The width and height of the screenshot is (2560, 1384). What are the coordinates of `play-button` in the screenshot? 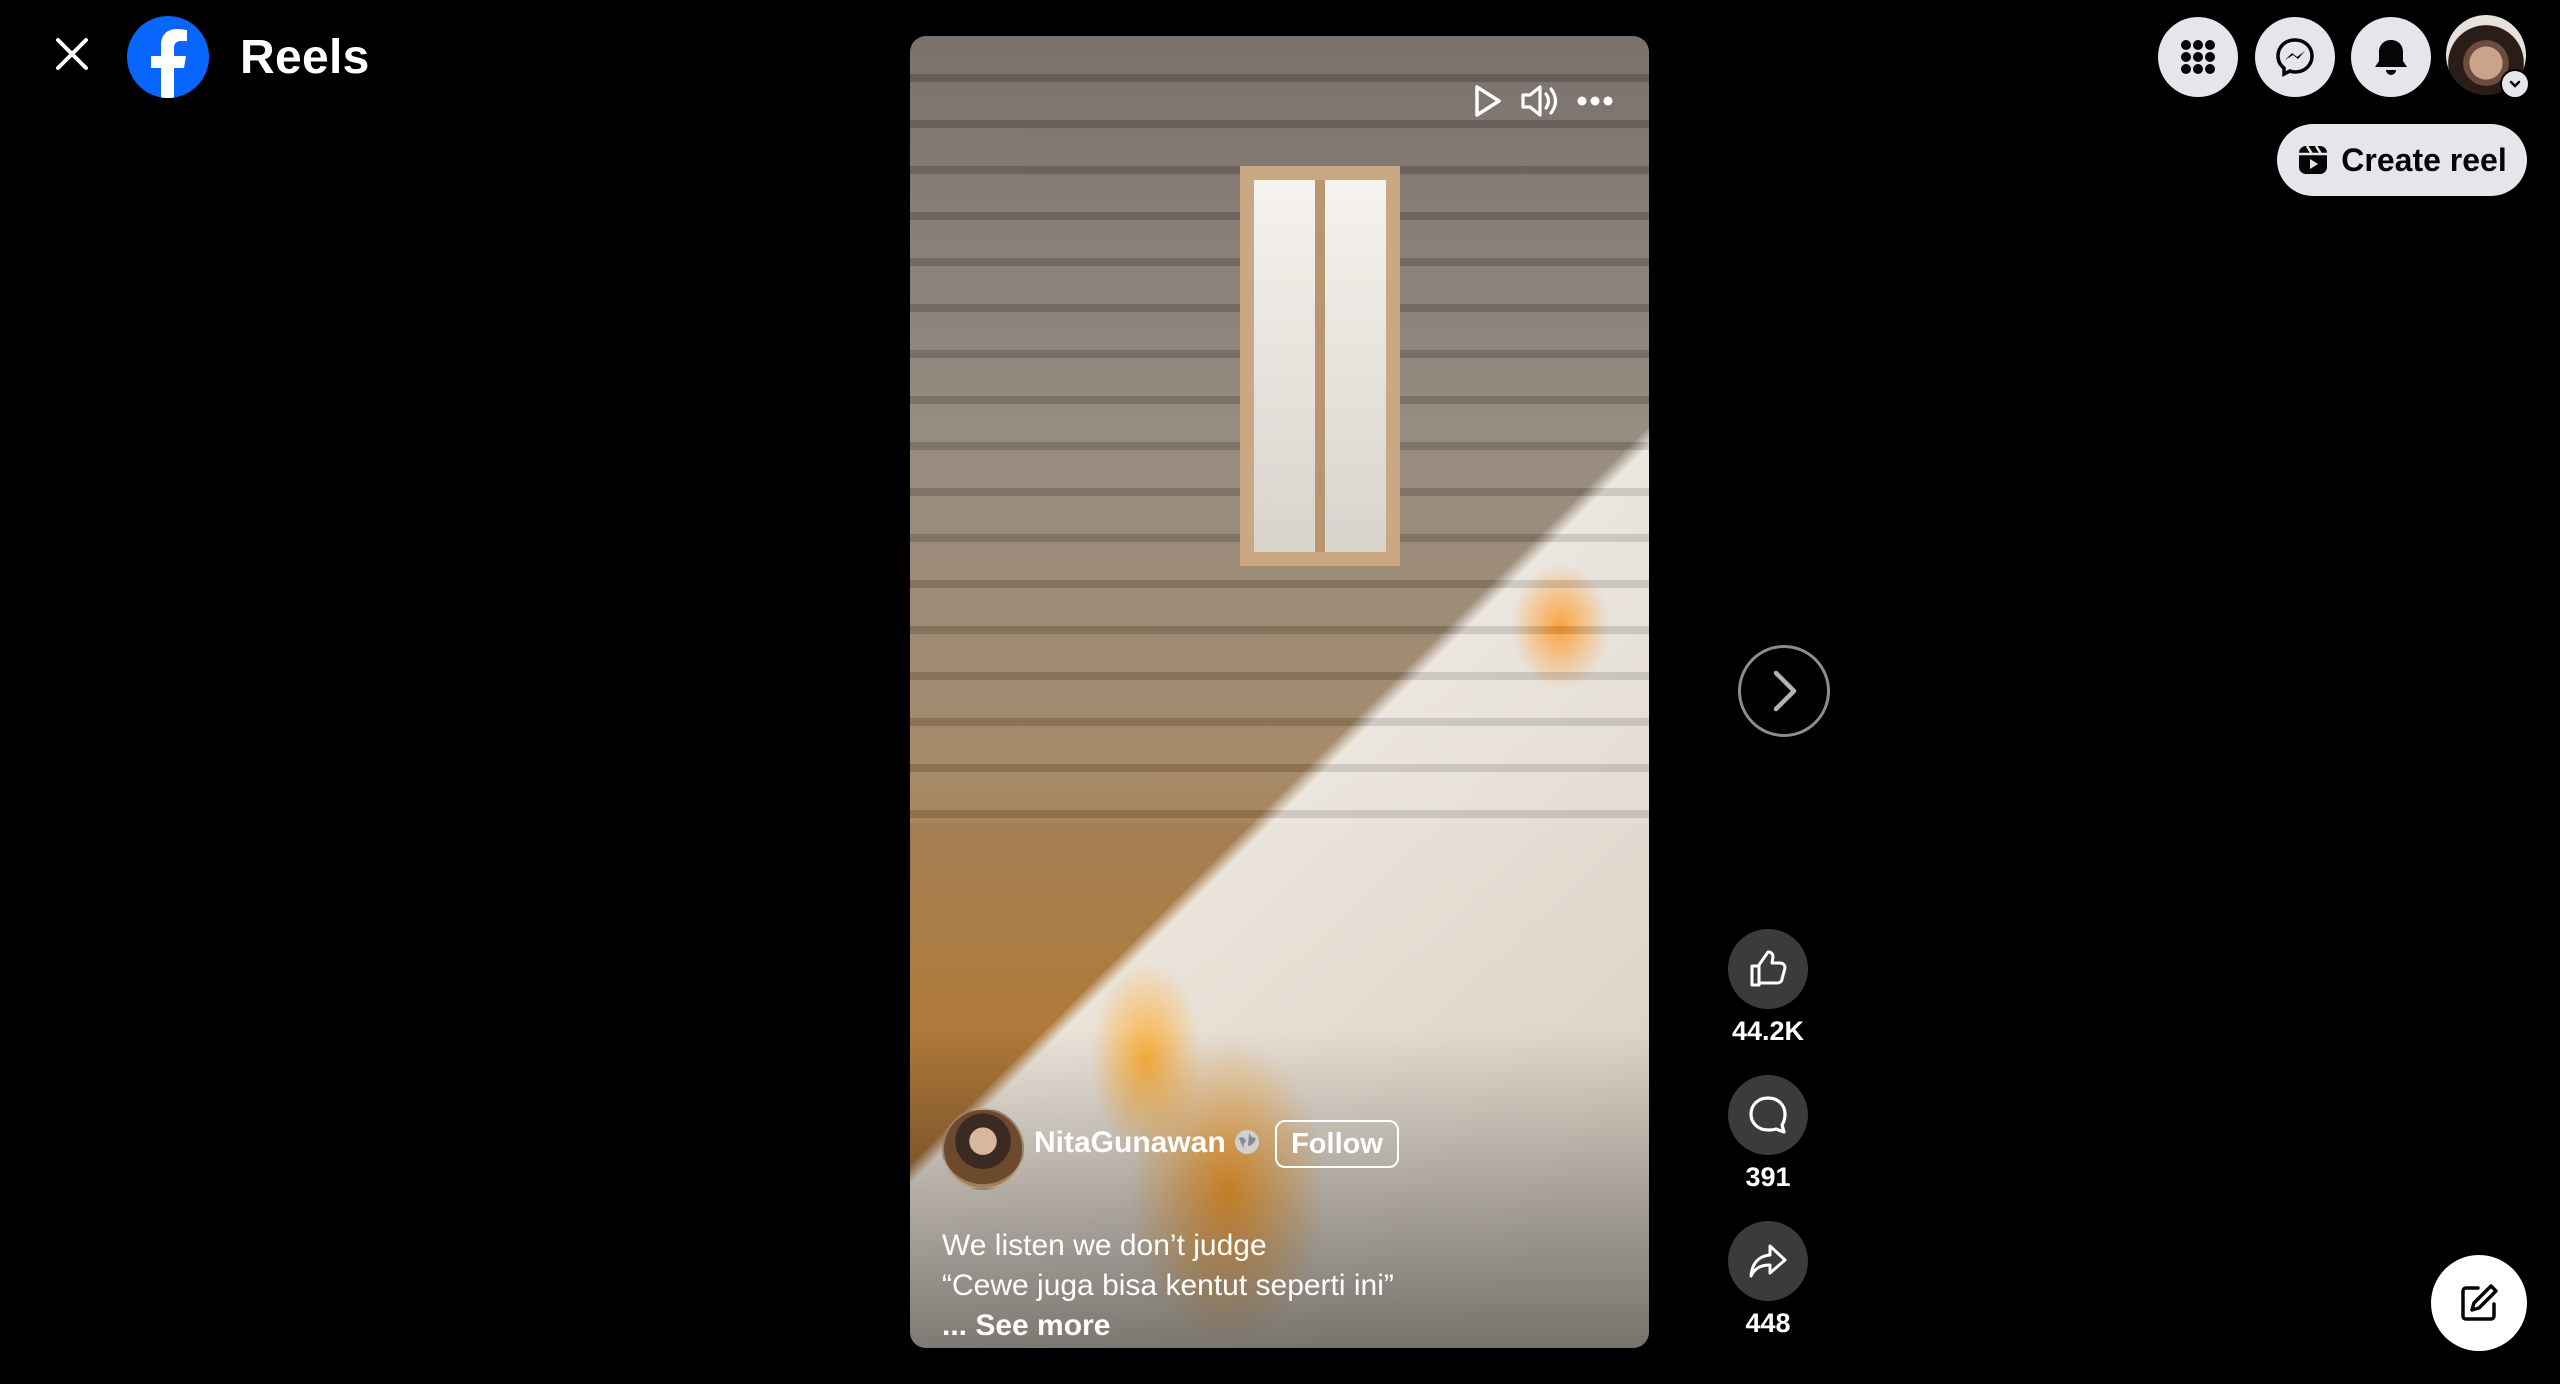 It's located at (1487, 101).